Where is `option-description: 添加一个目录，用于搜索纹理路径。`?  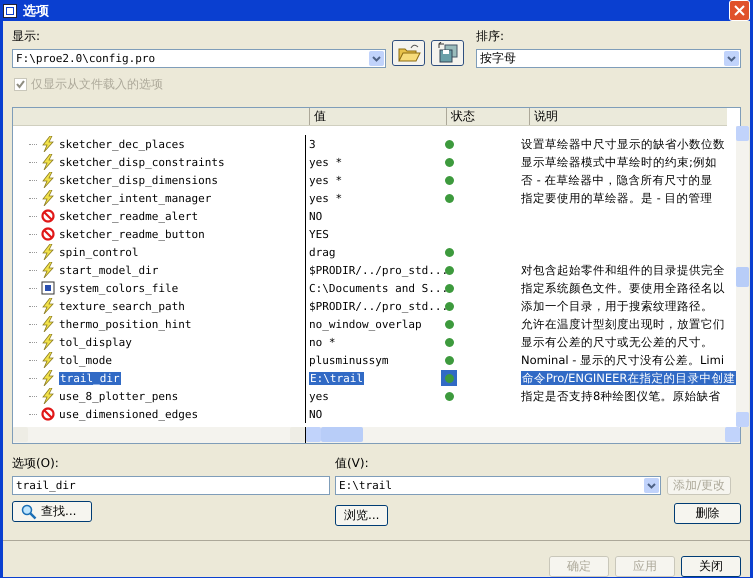 option-description: 添加一个目录，用于搜索纹理路径。 is located at coordinates (617, 305).